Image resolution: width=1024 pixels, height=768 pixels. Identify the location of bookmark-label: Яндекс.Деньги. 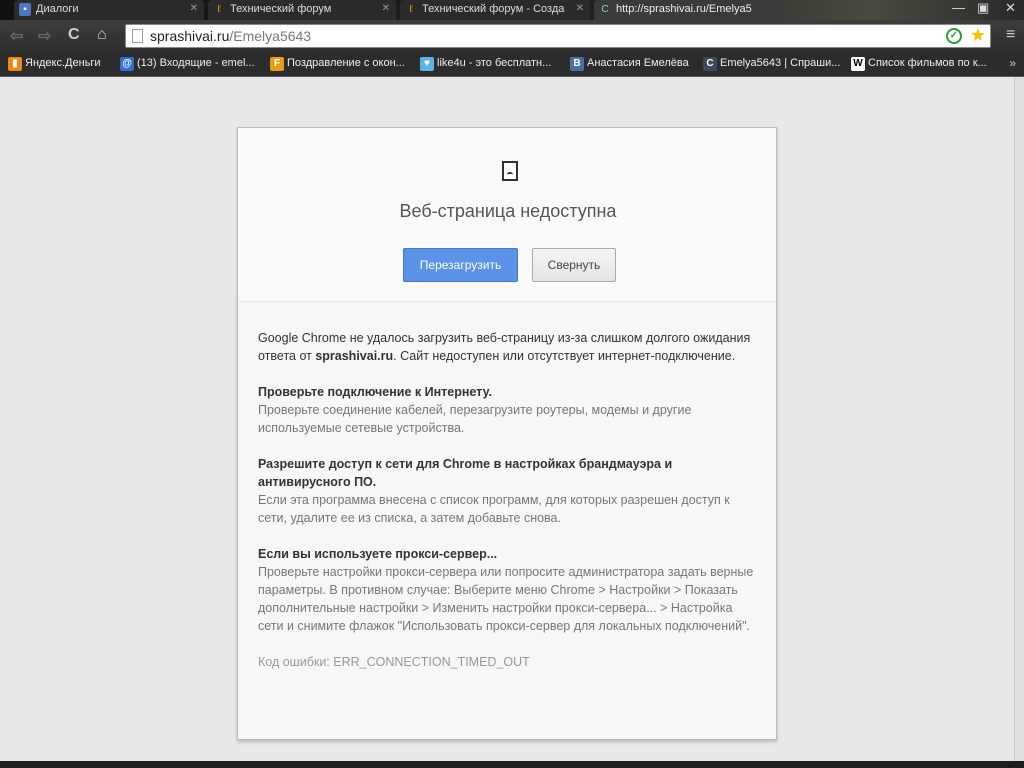
(63, 63).